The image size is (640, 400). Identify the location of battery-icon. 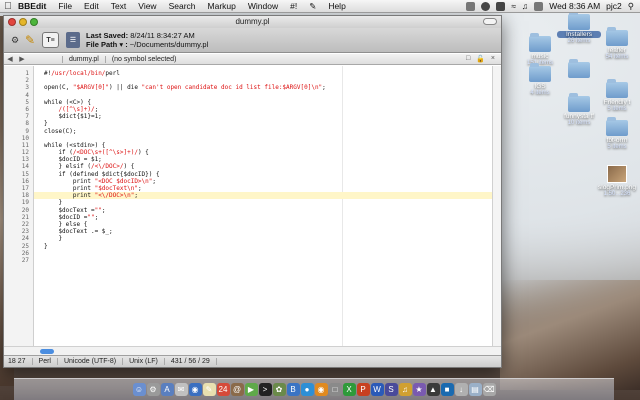
(539, 6).